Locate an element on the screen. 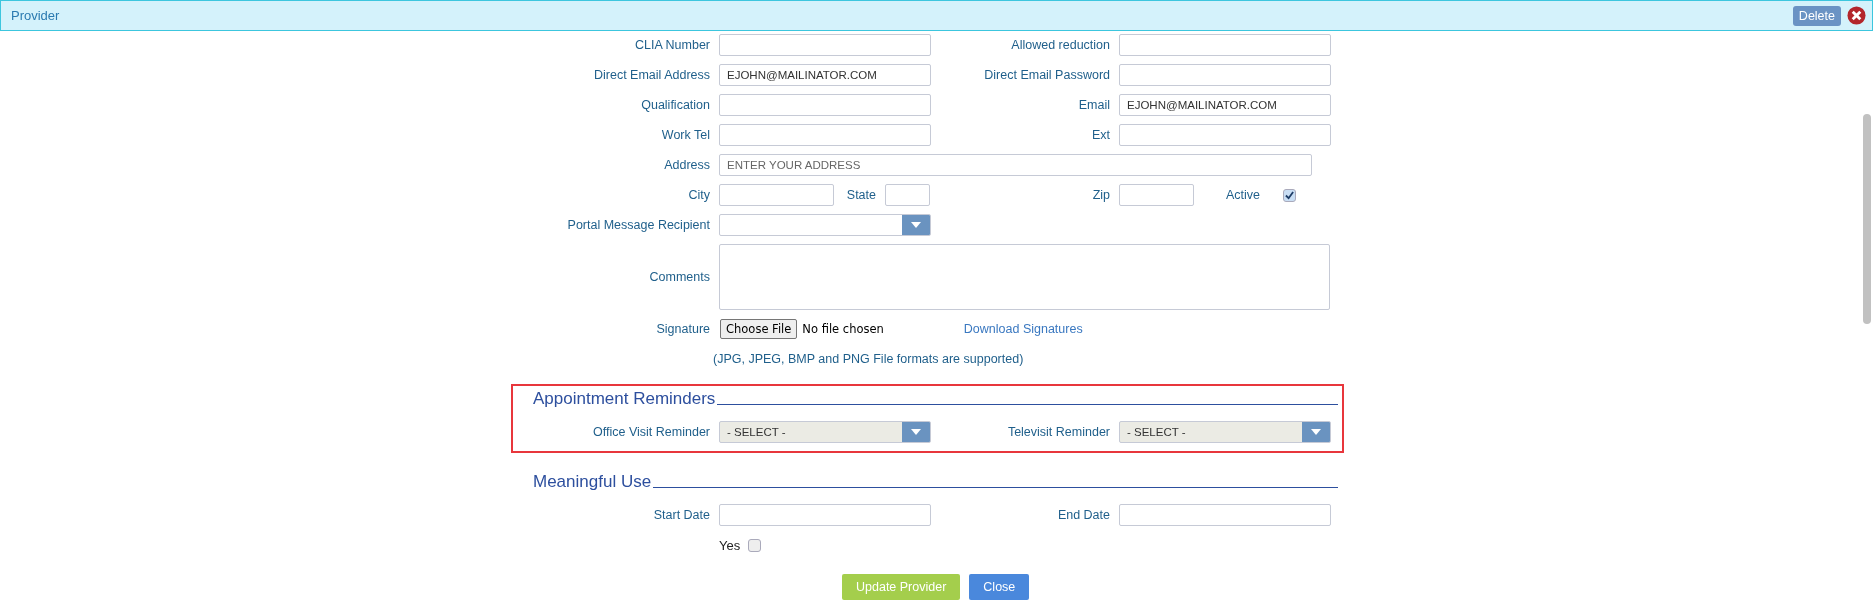  close-button: Close is located at coordinates (999, 587).